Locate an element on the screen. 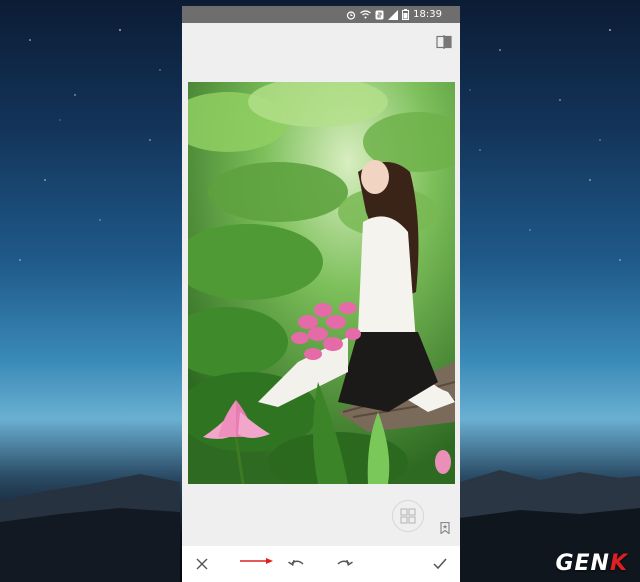  alarm-icon is located at coordinates (351, 15).